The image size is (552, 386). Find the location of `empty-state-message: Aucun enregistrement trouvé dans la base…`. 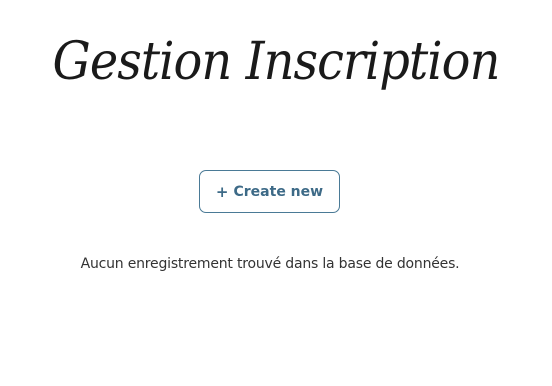

empty-state-message: Aucun enregistrement trouvé dans la base… is located at coordinates (270, 264).